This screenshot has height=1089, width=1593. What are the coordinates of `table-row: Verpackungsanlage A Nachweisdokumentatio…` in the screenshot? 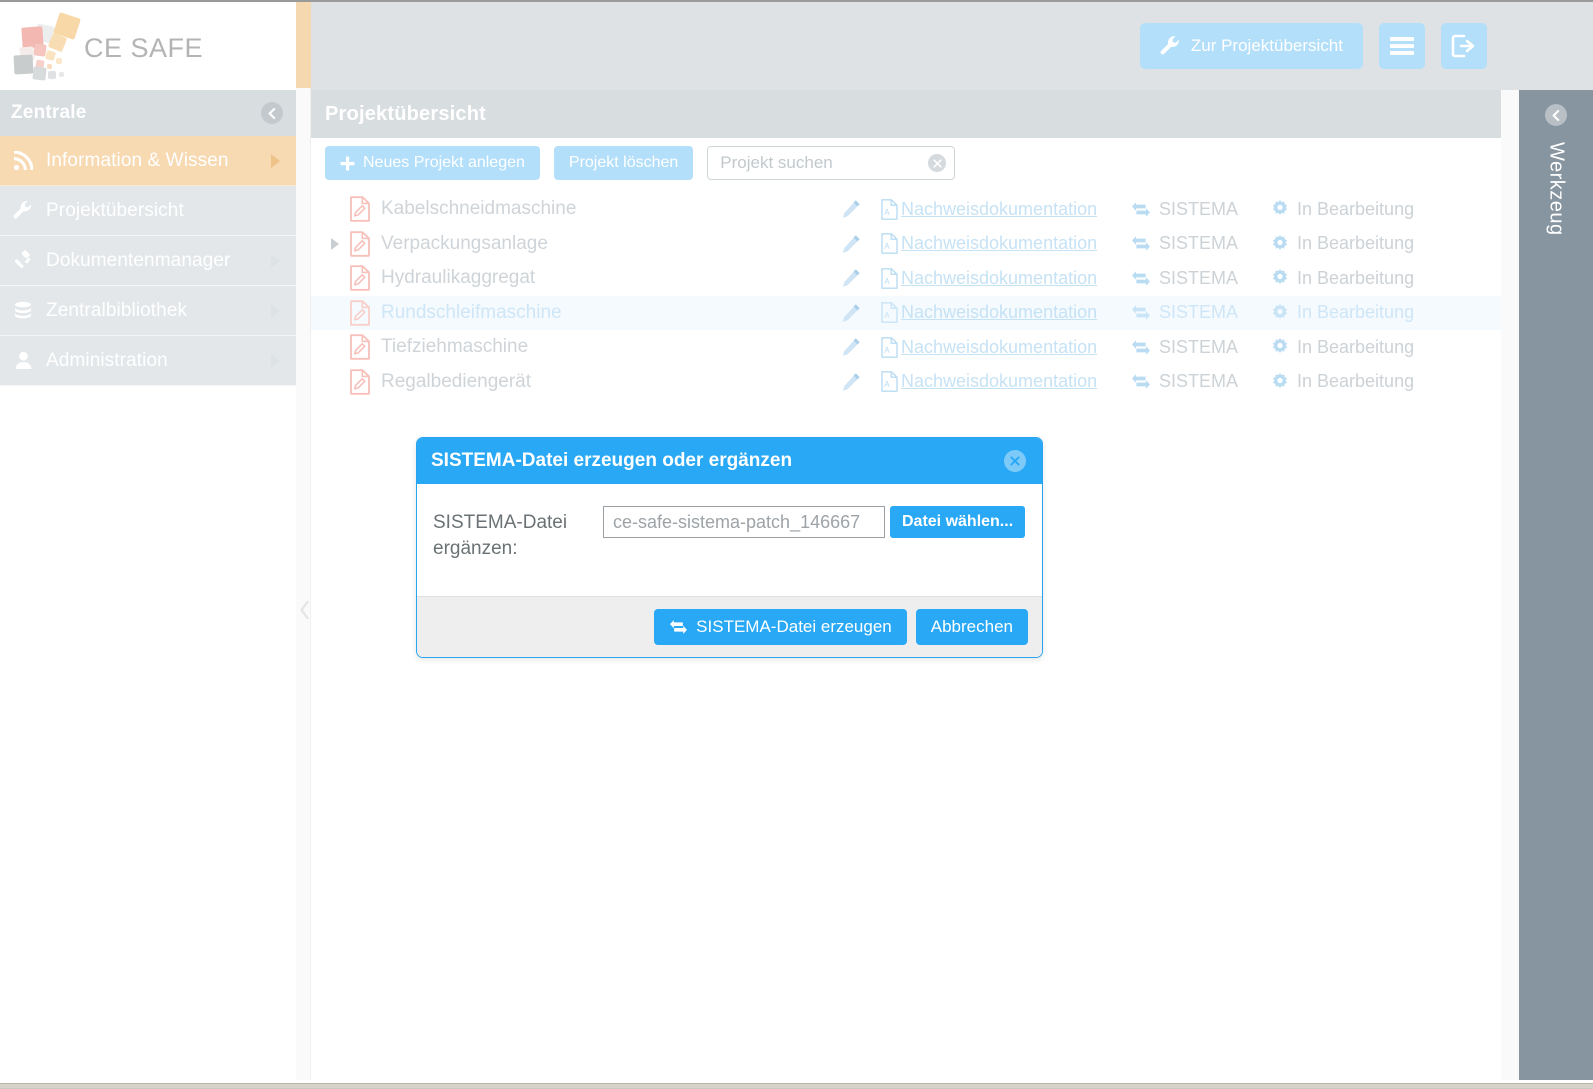 It's located at (906, 244).